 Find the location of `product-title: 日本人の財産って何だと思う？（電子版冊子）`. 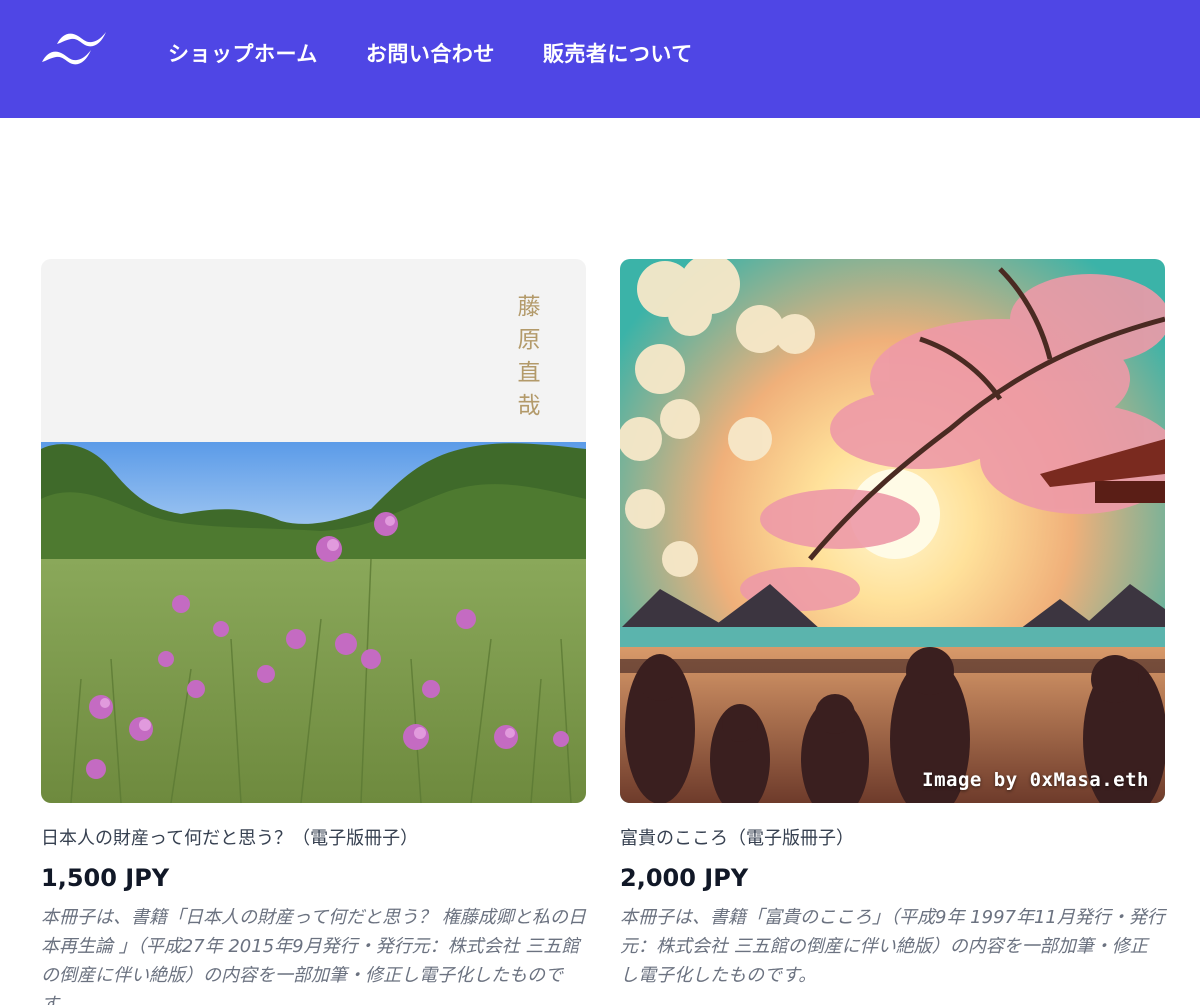

product-title: 日本人の財産って何だと思う？（電子版冊子） is located at coordinates (313, 838).